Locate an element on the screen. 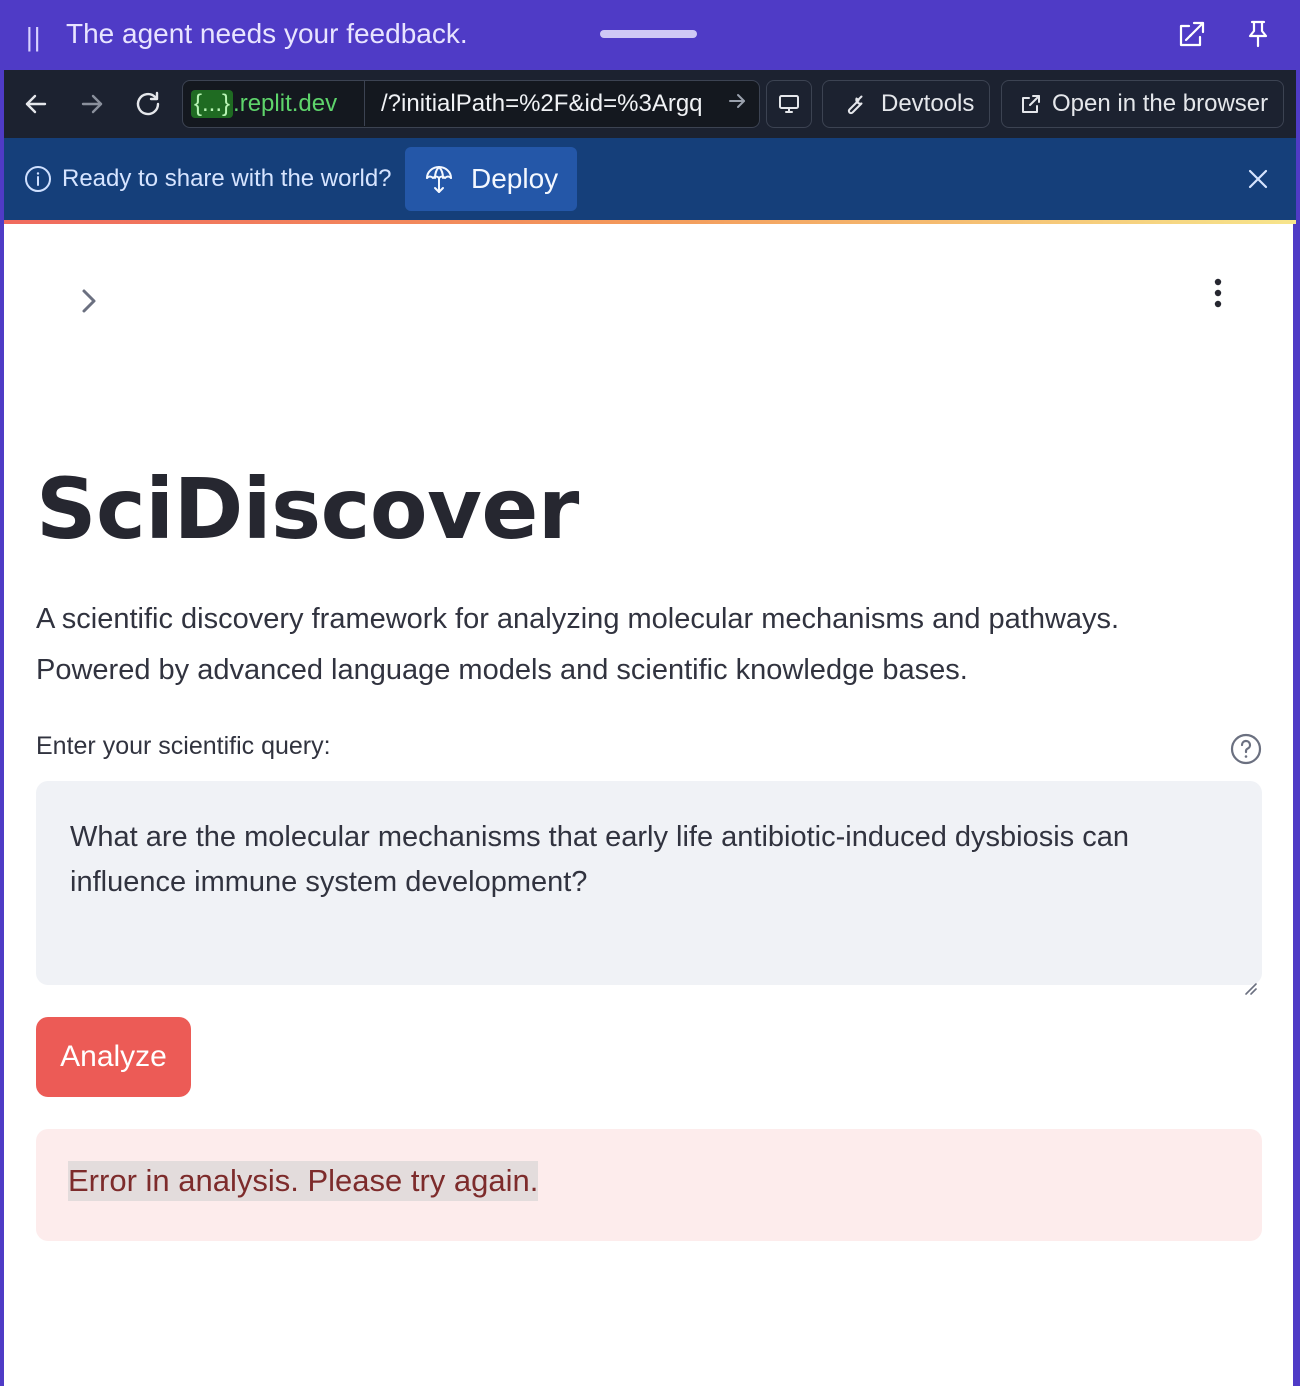 This screenshot has width=1300, height=1386. drag-grip-icon: || is located at coordinates (34, 37).